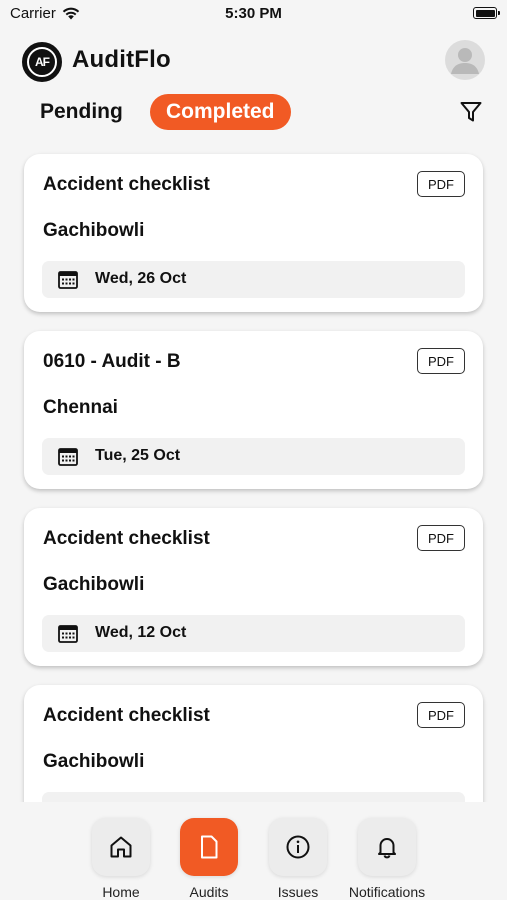 This screenshot has height=900, width=507. I want to click on nav-item-audits: Audits, so click(209, 859).